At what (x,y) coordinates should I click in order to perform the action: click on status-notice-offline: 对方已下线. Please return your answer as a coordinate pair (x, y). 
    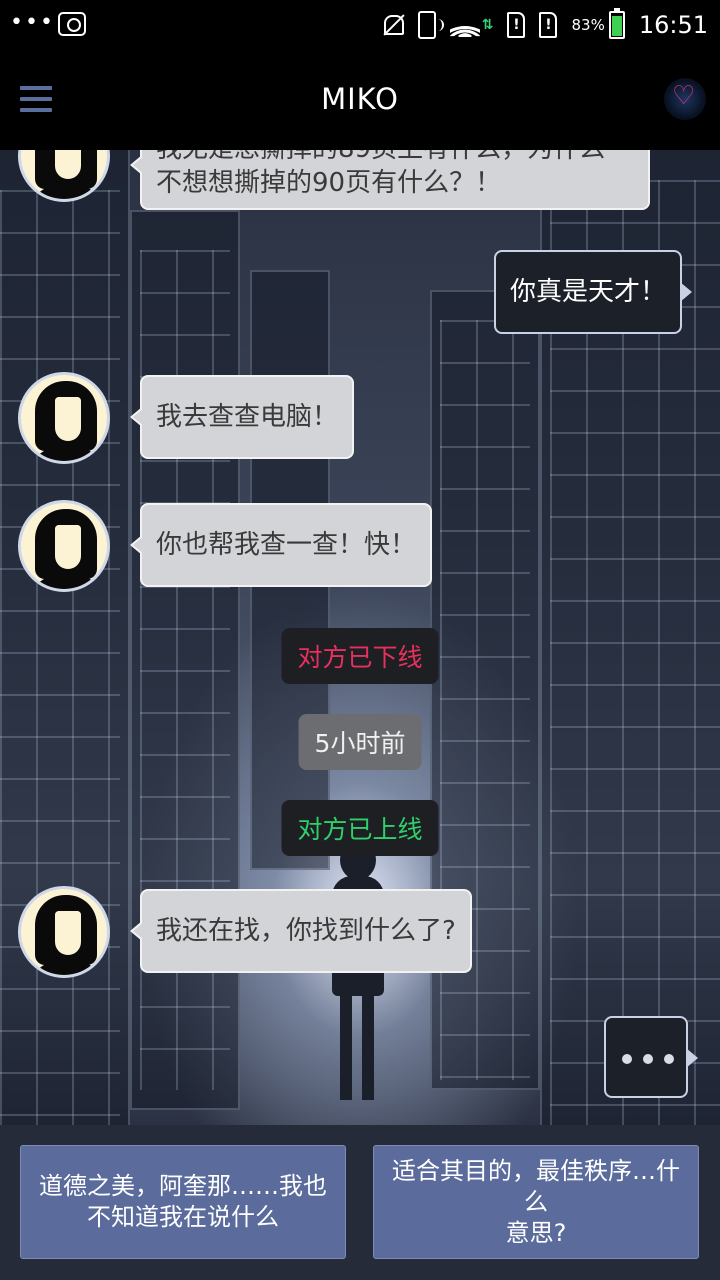
    Looking at the image, I should click on (360, 656).